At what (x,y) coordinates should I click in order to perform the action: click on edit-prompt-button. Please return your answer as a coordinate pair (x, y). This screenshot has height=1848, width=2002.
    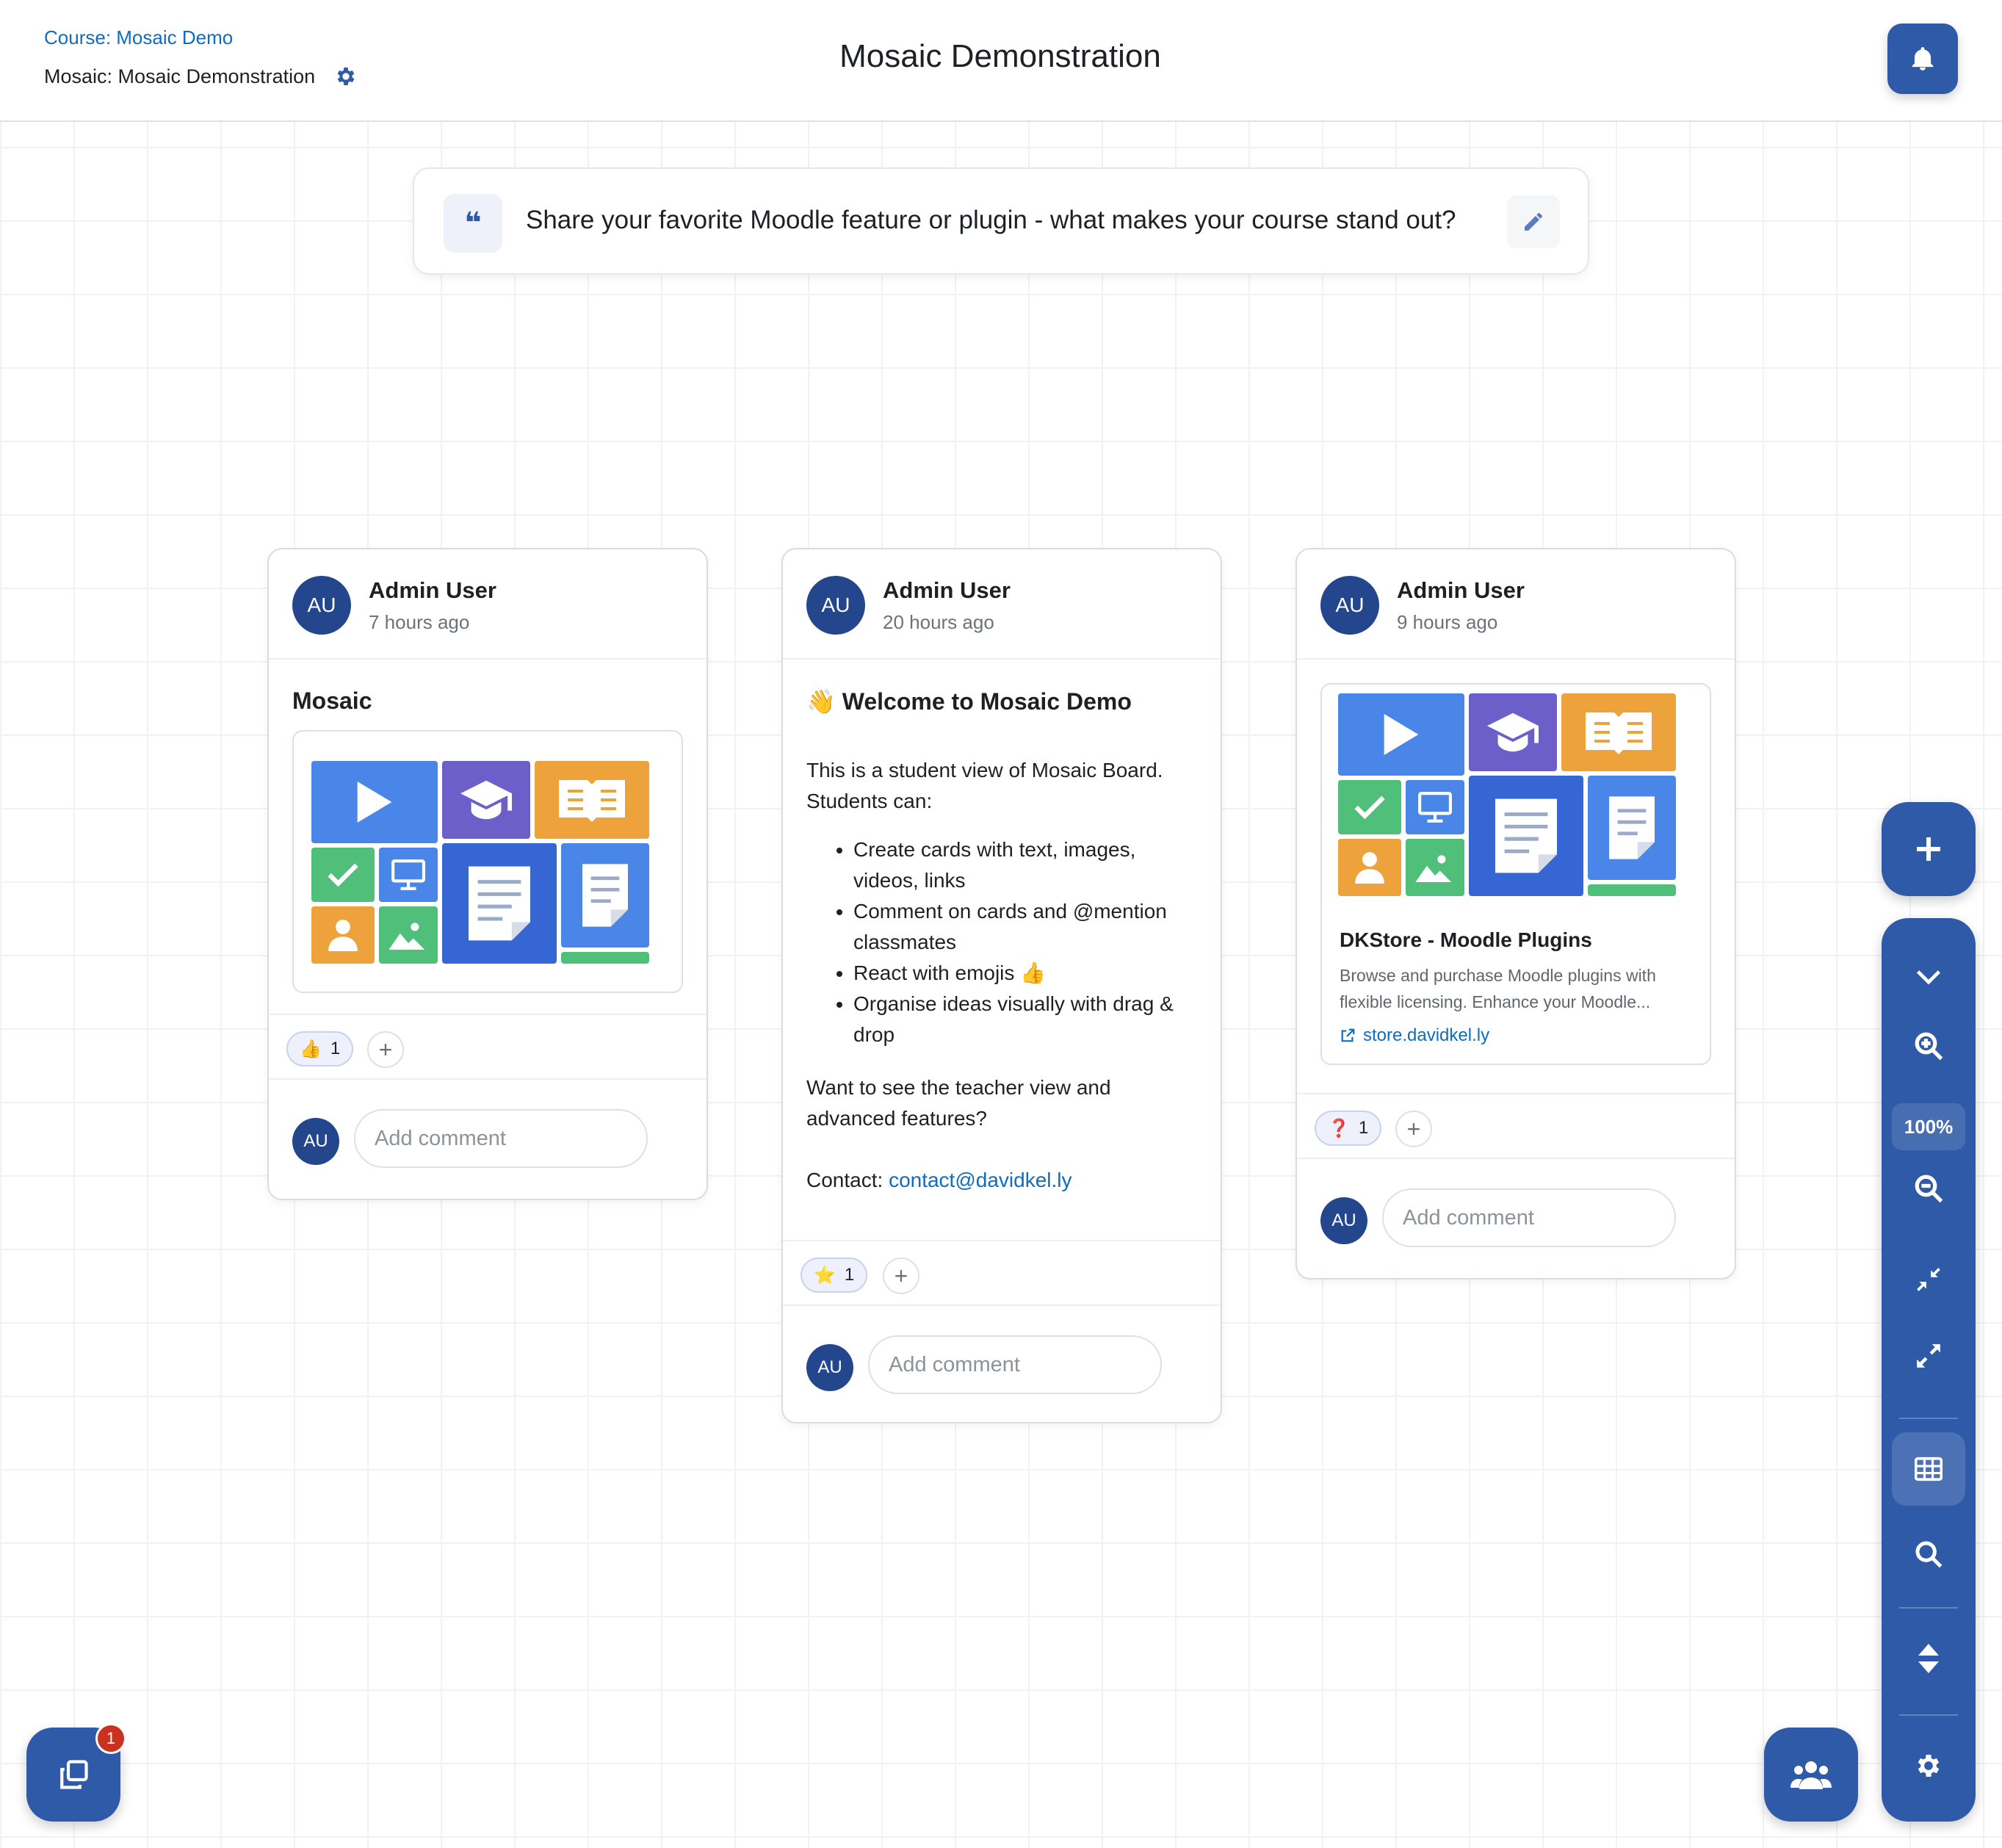
    Looking at the image, I should click on (1533, 221).